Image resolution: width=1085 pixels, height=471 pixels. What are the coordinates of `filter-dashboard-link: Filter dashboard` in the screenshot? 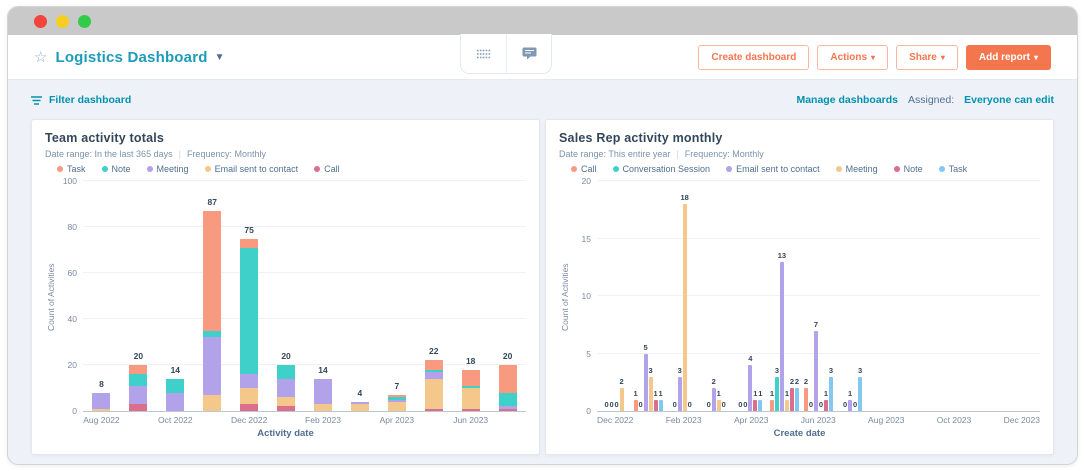 It's located at (81, 100).